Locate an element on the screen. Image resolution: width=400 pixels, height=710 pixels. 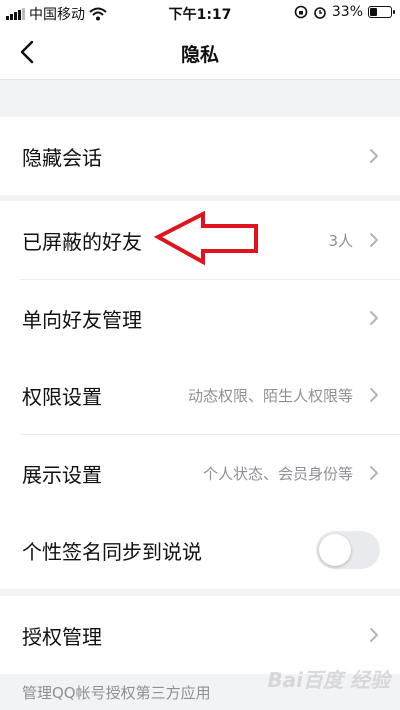
row-label: 展示设置 is located at coordinates (62, 474).